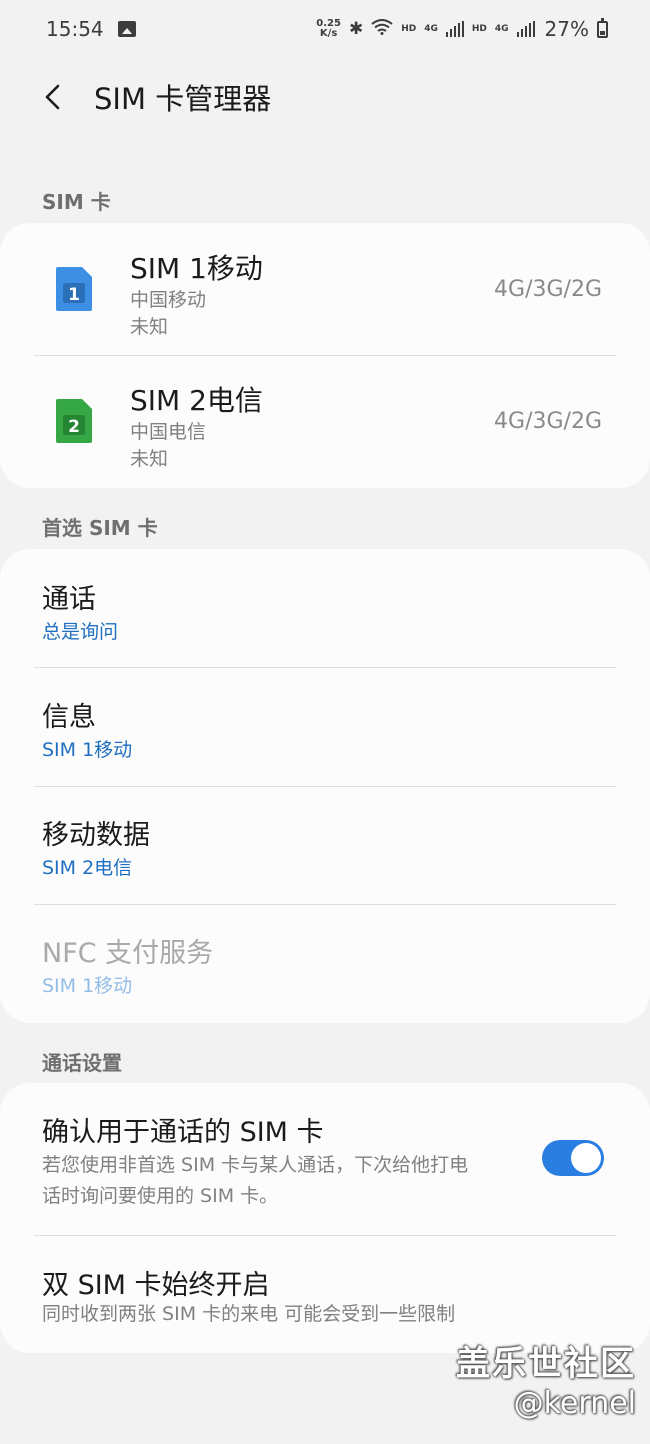 This screenshot has height=1444, width=650. Describe the element at coordinates (160, 1196) in the screenshot. I see `setting-description: 话时询问要使用的 SIM 卡。` at that location.